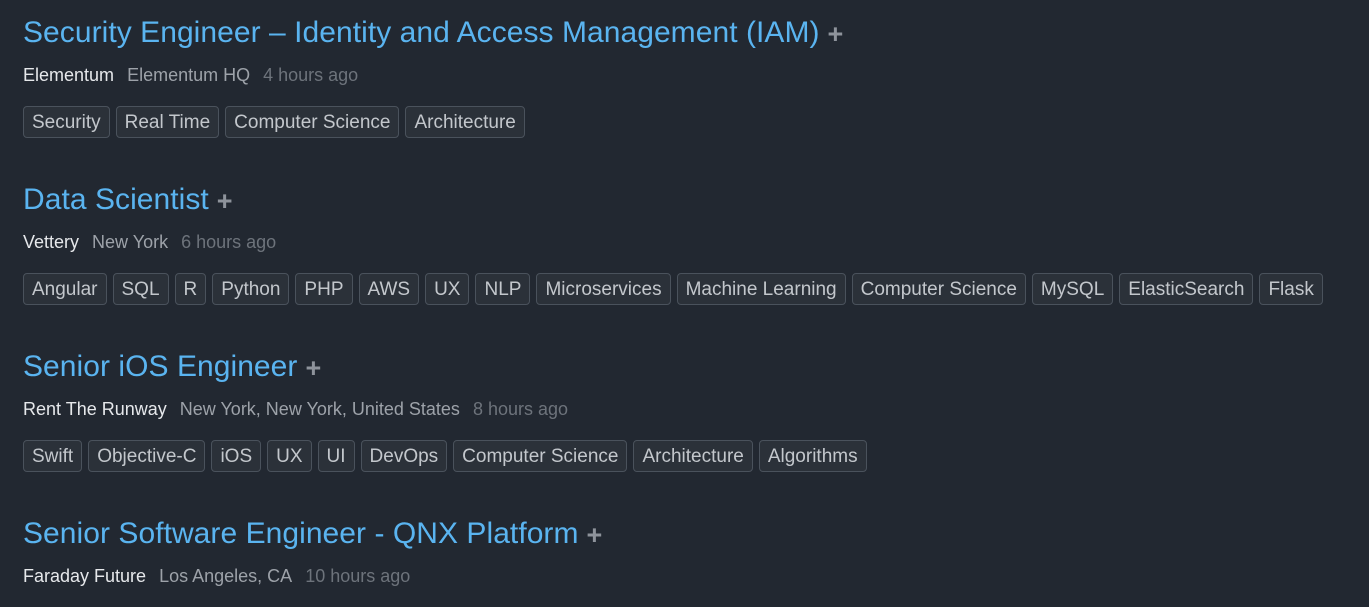  I want to click on tag: AWS, so click(389, 289).